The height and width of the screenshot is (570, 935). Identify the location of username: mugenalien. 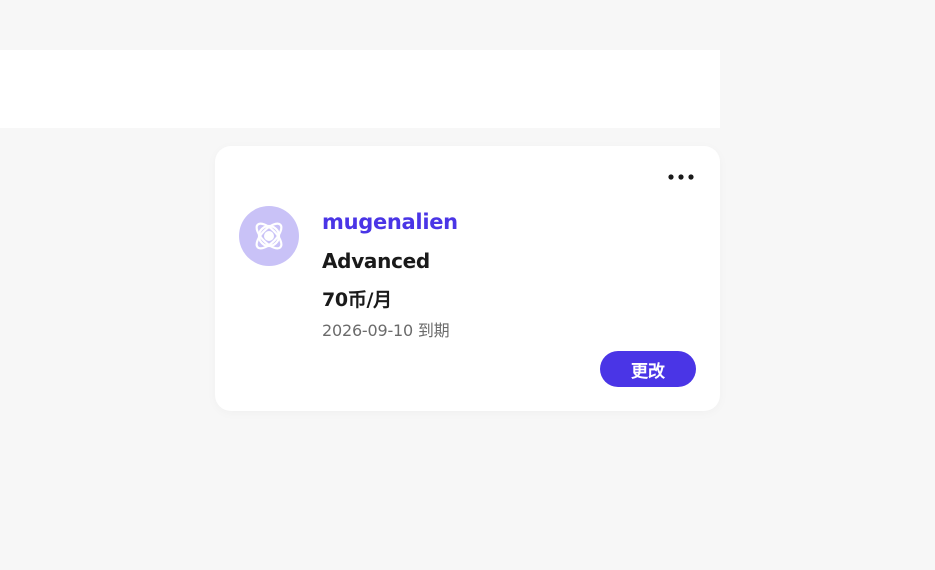
(390, 222).